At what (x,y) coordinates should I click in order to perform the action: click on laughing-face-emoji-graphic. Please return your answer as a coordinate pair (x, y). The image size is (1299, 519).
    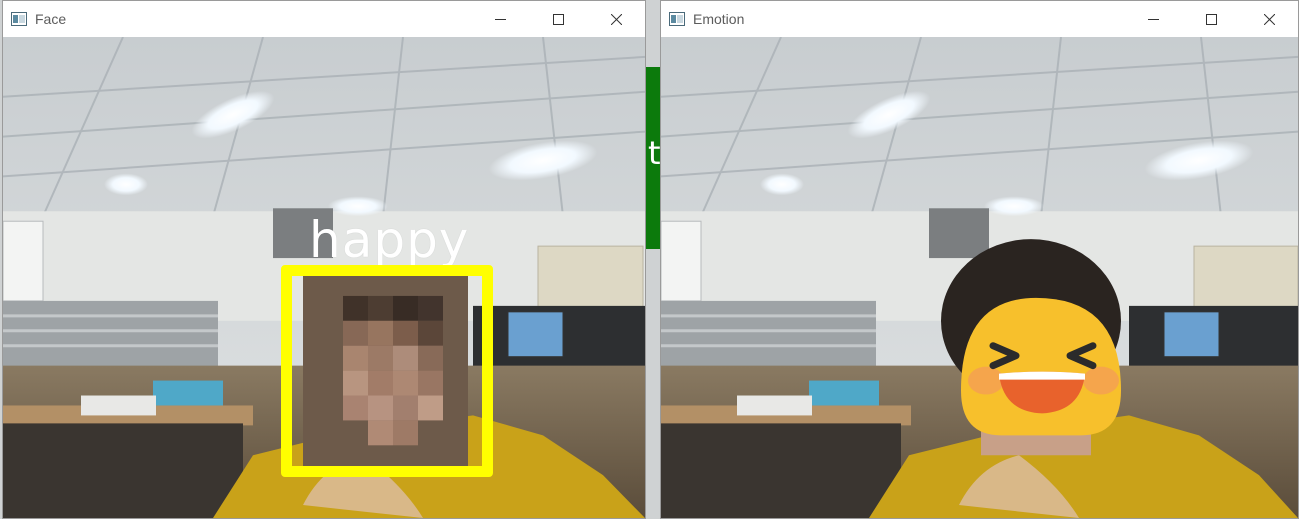
    Looking at the image, I should click on (1041, 366).